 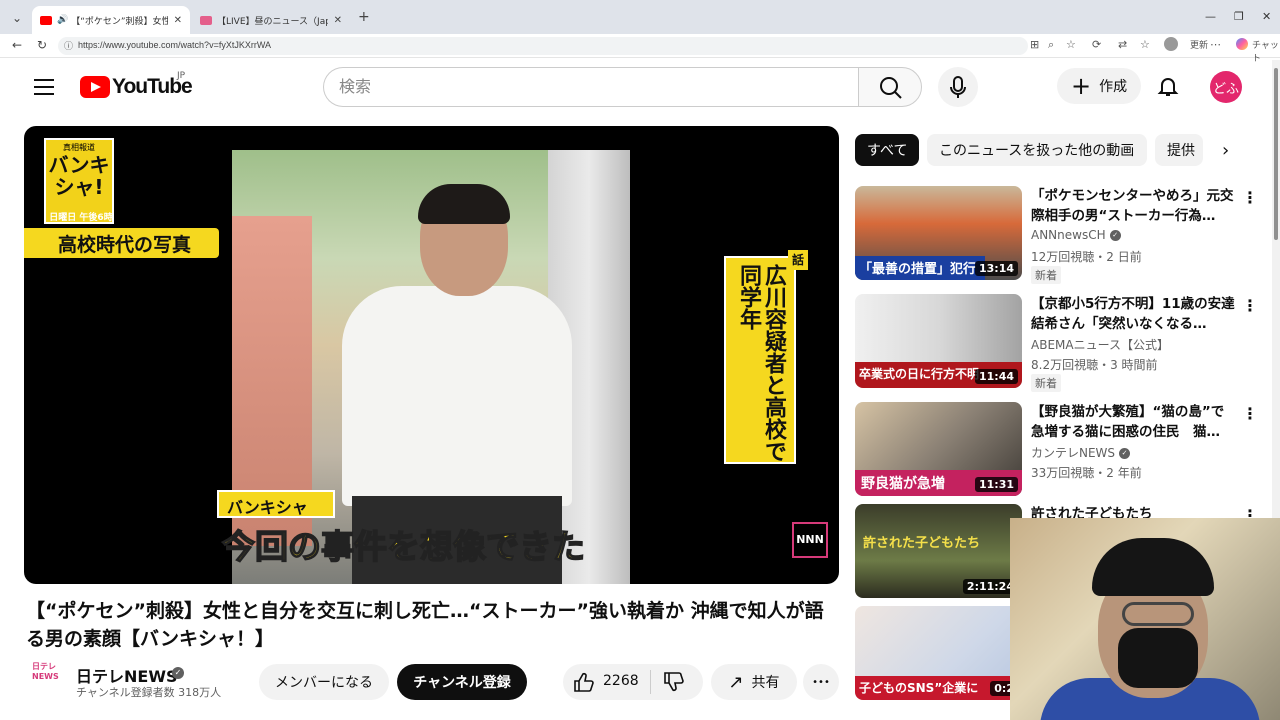 I want to click on caption-tag: バンキシャ, so click(x=276, y=504).